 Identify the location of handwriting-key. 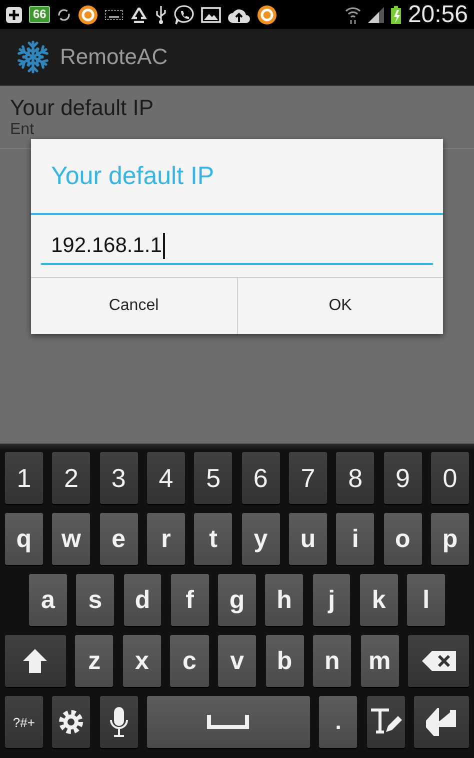
(385, 722).